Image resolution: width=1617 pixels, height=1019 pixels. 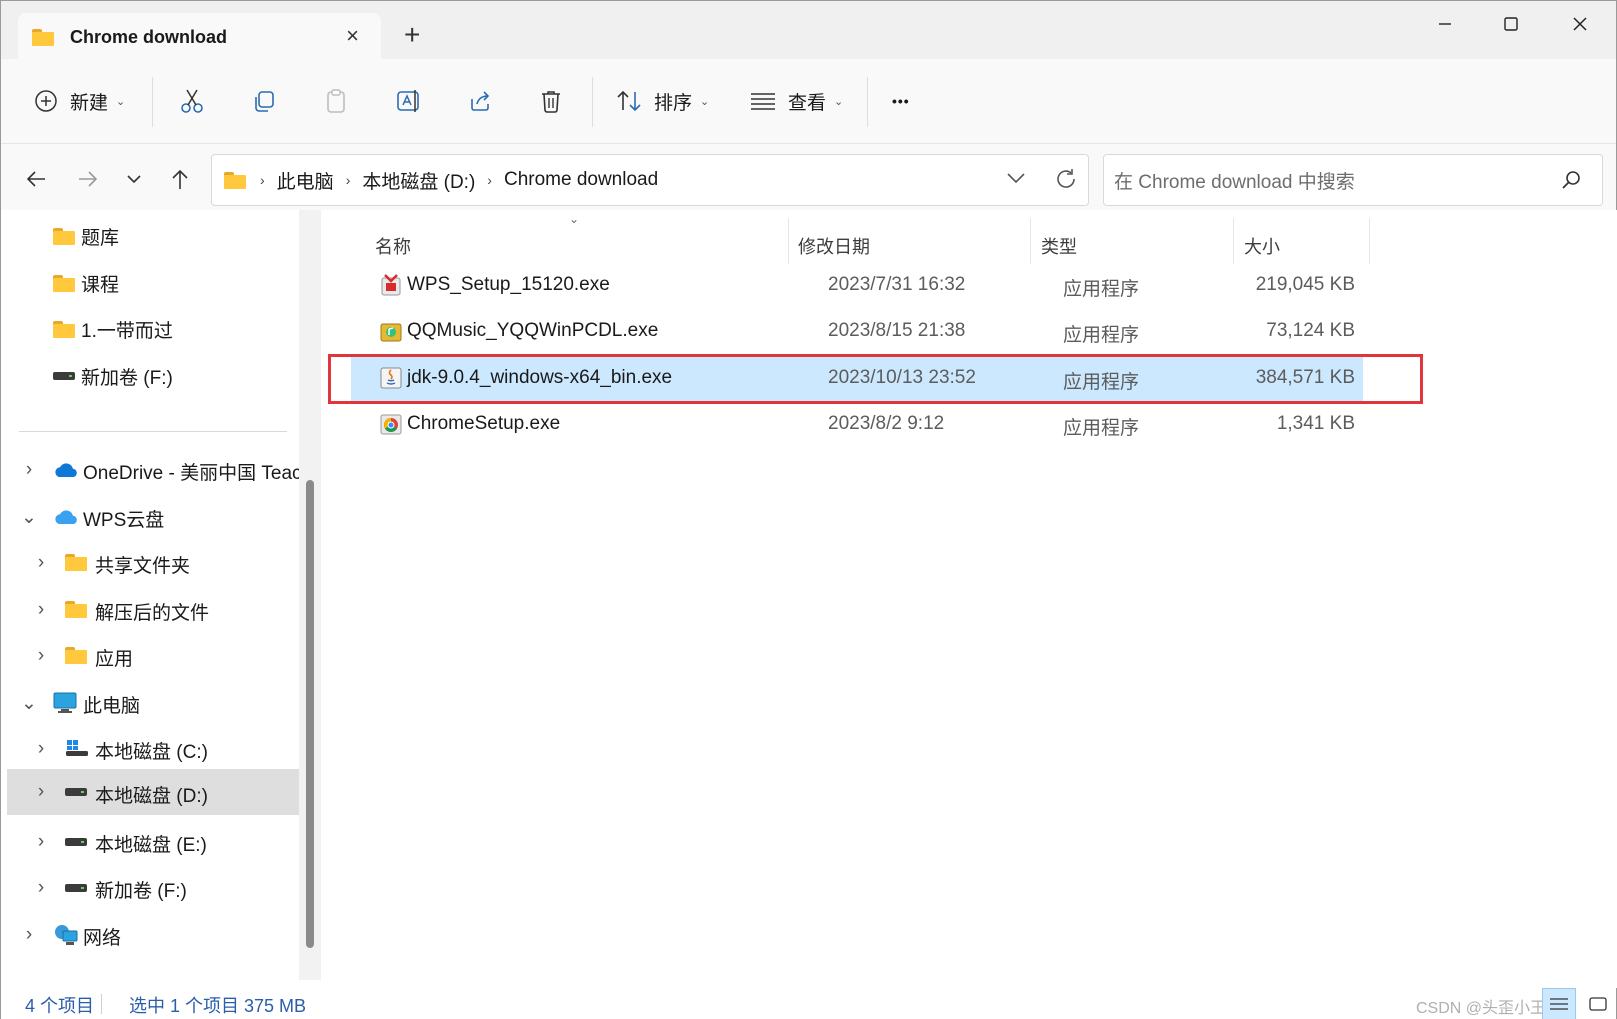 What do you see at coordinates (901, 101) in the screenshot?
I see `more-options-button: •••` at bounding box center [901, 101].